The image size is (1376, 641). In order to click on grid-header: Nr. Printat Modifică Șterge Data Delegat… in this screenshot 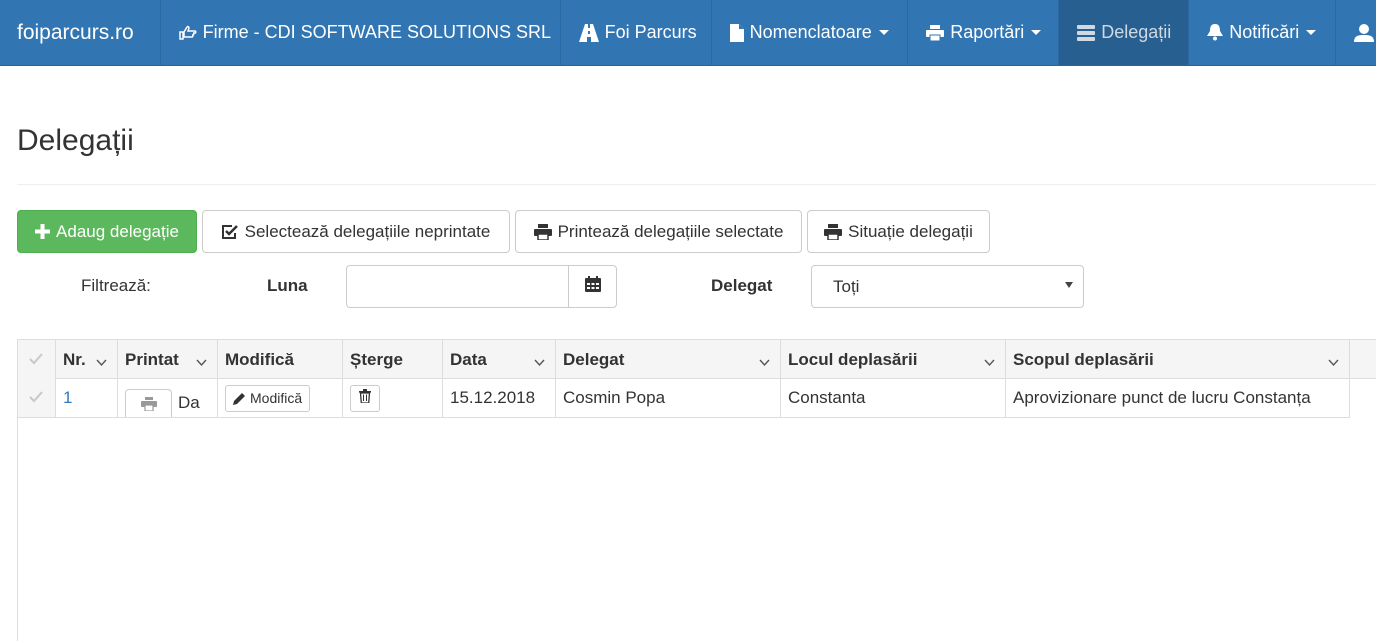, I will do `click(697, 359)`.